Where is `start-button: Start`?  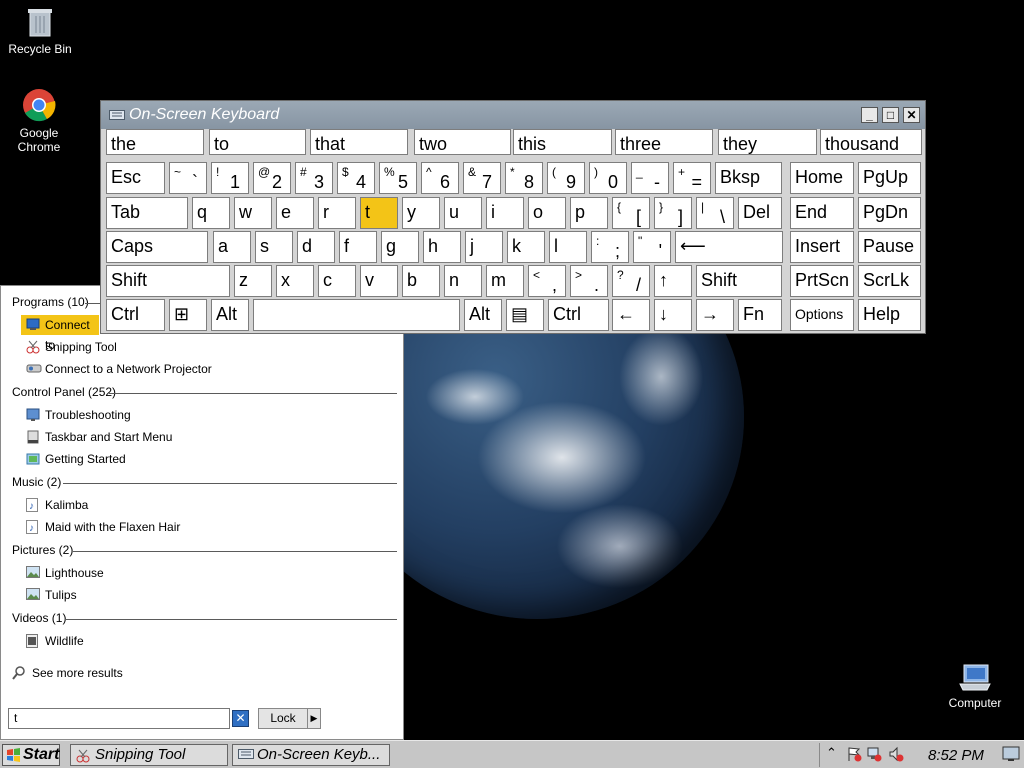 start-button: Start is located at coordinates (31, 755).